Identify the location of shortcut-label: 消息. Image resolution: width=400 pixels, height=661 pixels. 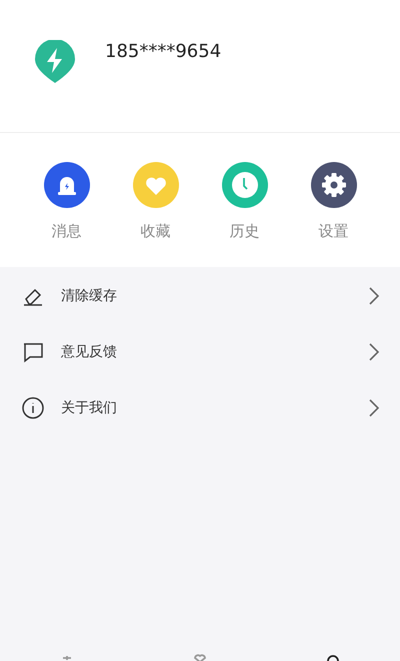
(67, 231).